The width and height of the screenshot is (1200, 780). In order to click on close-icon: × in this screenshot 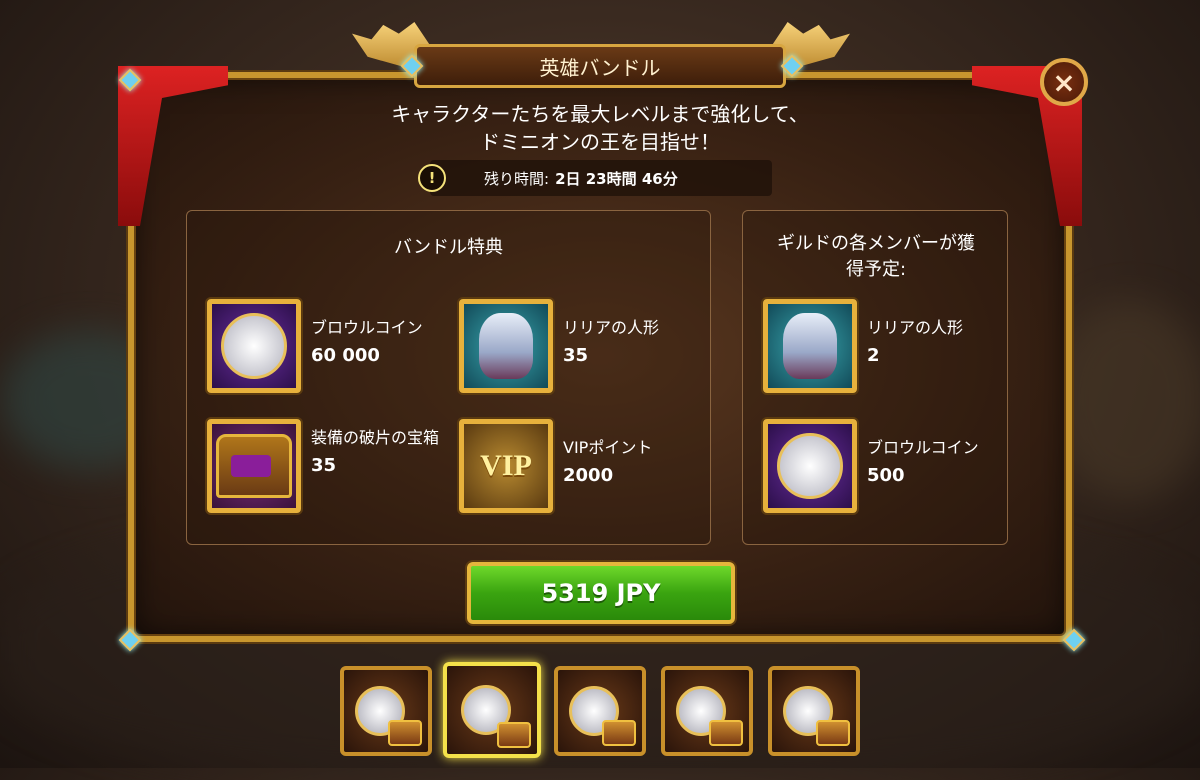, I will do `click(1064, 82)`.